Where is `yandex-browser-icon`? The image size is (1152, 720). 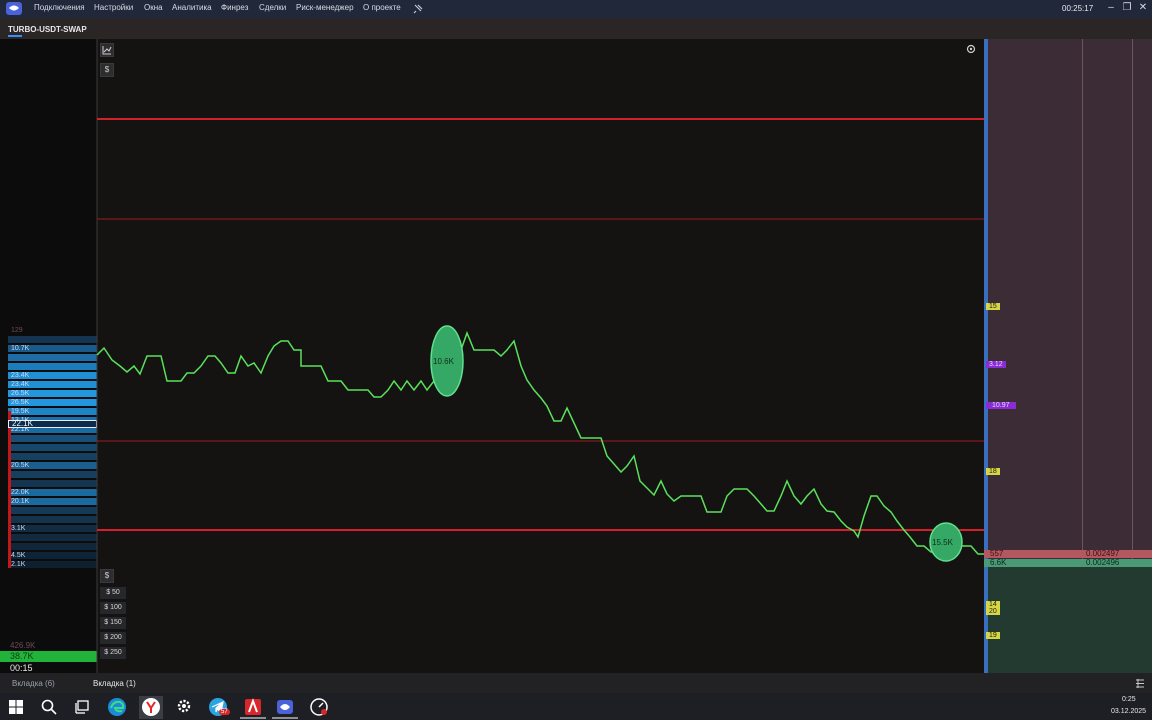 yandex-browser-icon is located at coordinates (151, 707).